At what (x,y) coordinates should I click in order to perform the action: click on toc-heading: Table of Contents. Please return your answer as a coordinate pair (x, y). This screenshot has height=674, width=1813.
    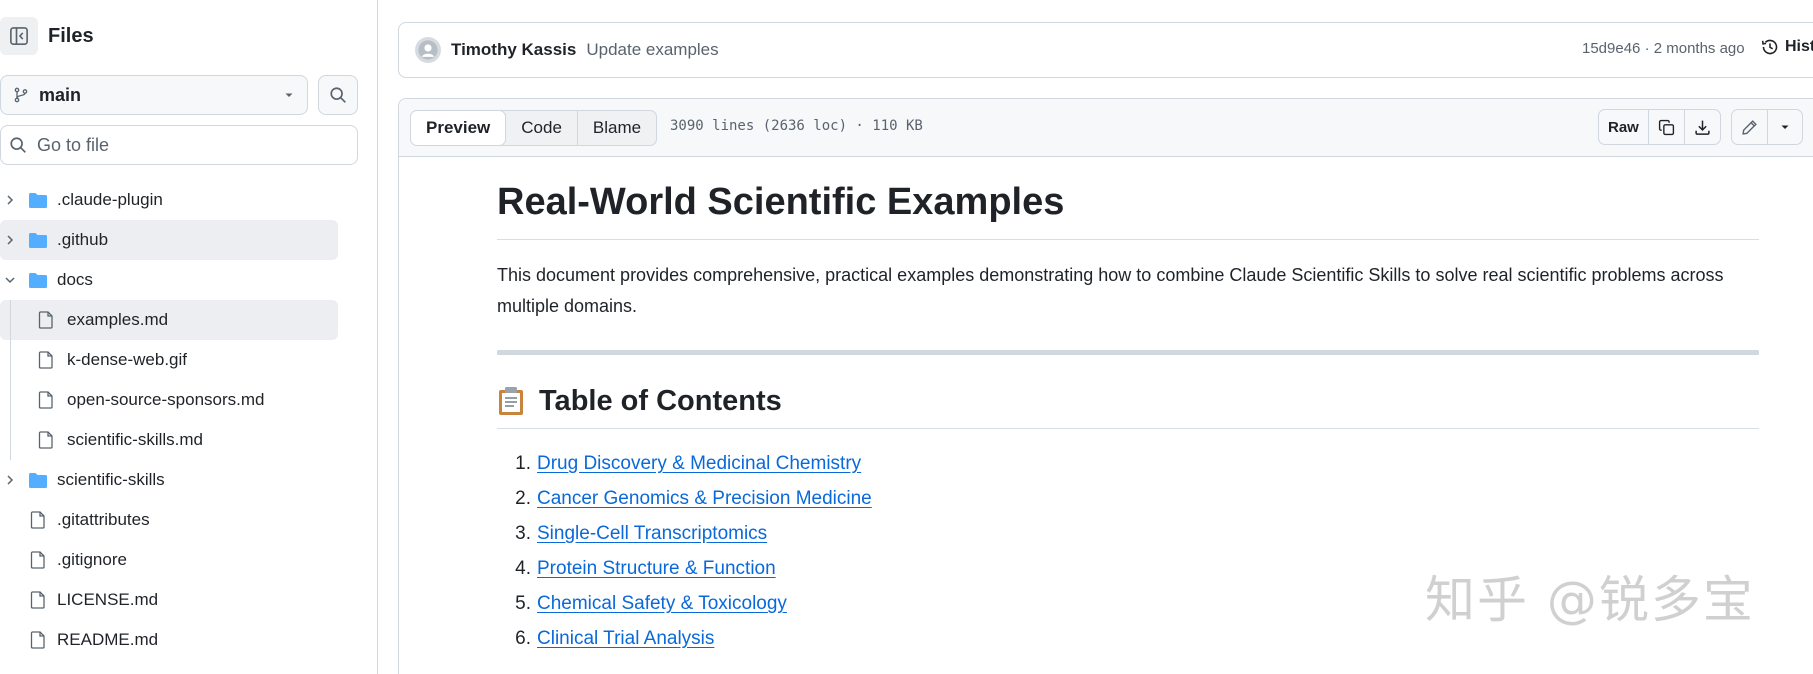
    Looking at the image, I should click on (1128, 407).